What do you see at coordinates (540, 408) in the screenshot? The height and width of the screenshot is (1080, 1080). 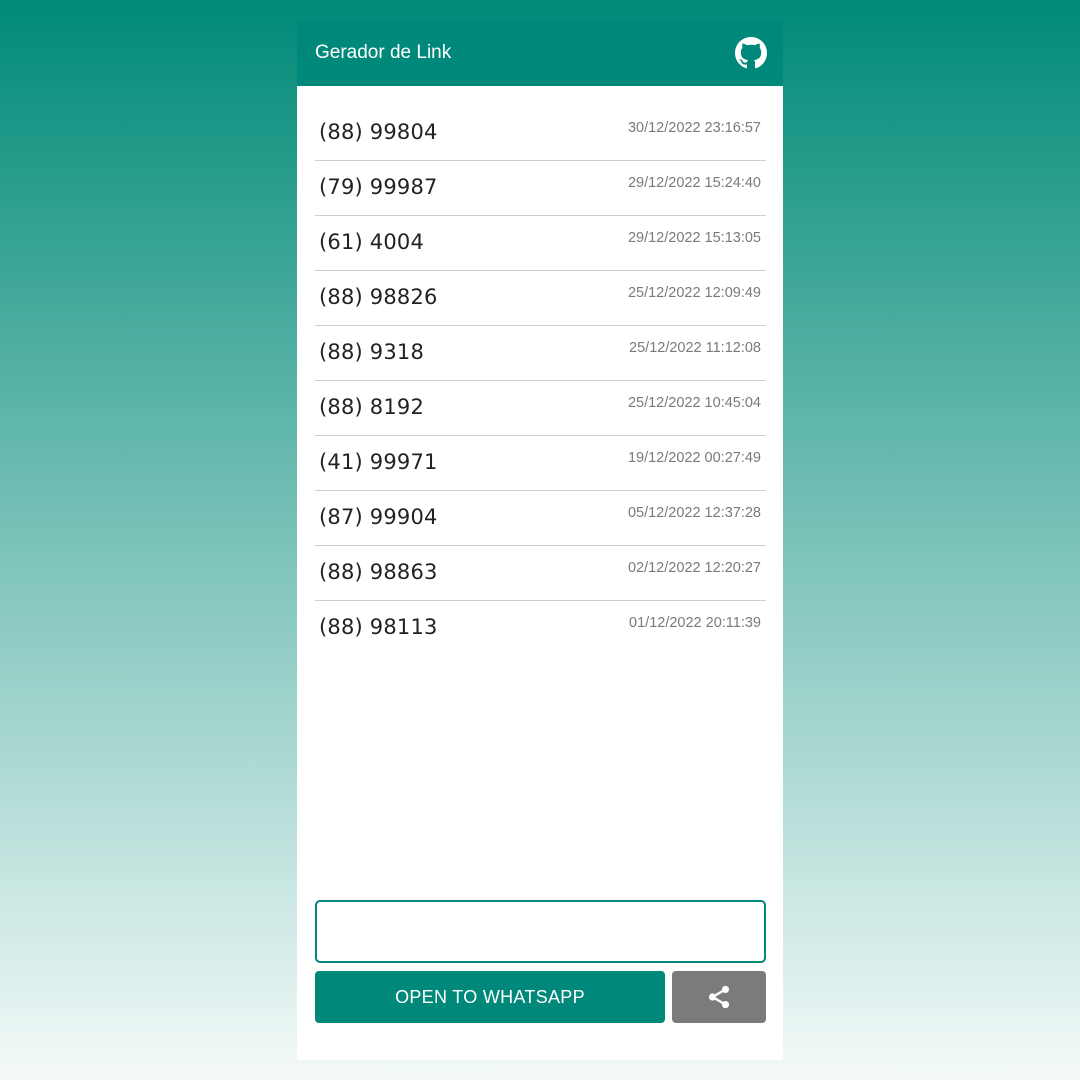 I see `history-item: (88) 8192 25/12/2022 10:45:04` at bounding box center [540, 408].